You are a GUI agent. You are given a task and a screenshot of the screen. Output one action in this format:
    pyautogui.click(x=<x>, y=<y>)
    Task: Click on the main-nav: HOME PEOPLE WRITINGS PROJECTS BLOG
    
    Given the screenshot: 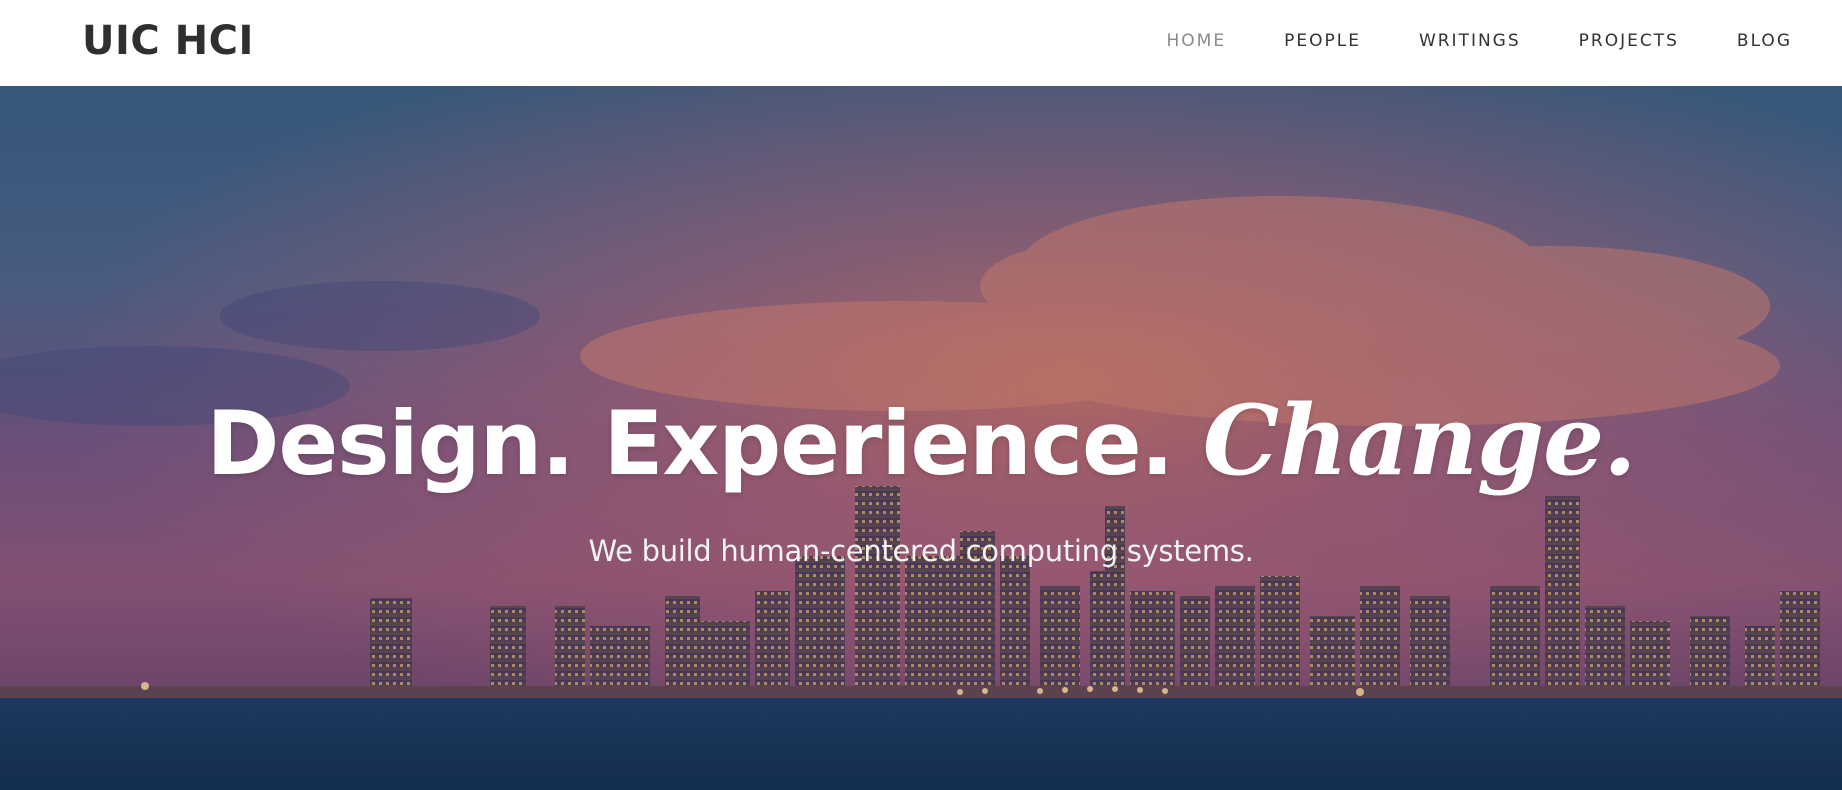 What is the action you would take?
    pyautogui.click(x=1450, y=41)
    